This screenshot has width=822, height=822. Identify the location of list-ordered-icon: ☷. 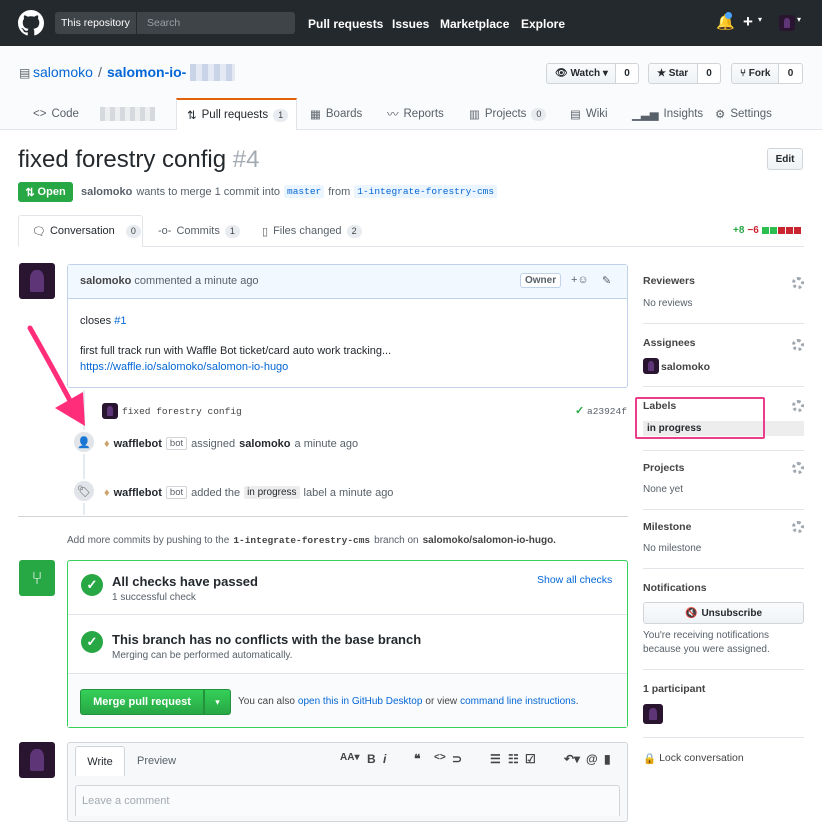
(513, 759).